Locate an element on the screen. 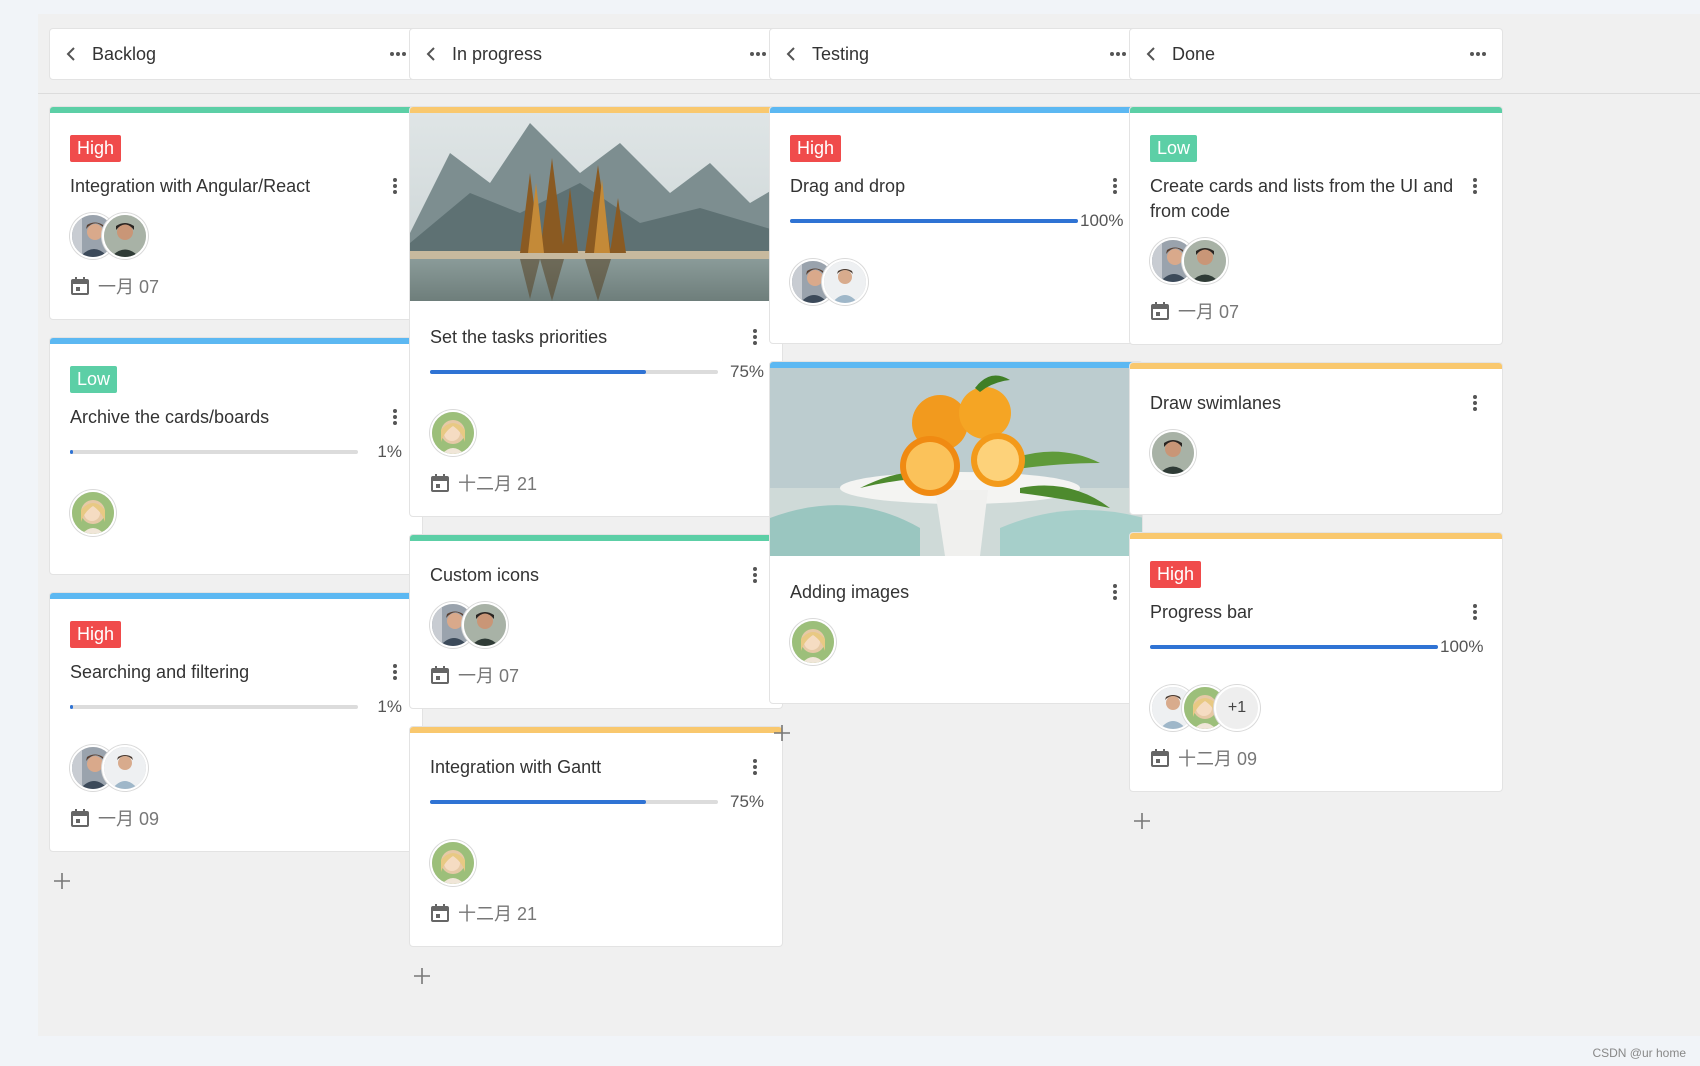  task-card: Set the tasks priorities 75% 十二月 21 is located at coordinates (596, 311).